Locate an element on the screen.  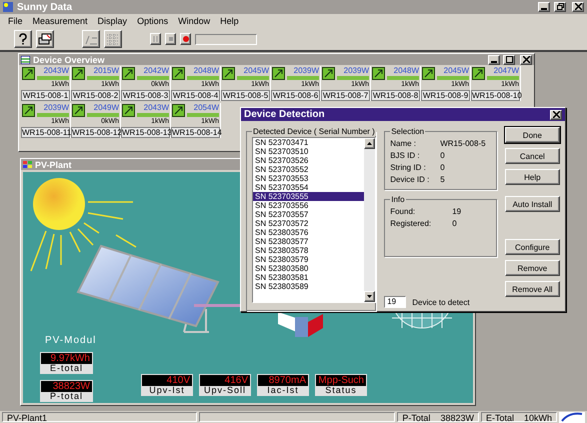
device-name: WR15-008-9 is located at coordinates (445, 95).